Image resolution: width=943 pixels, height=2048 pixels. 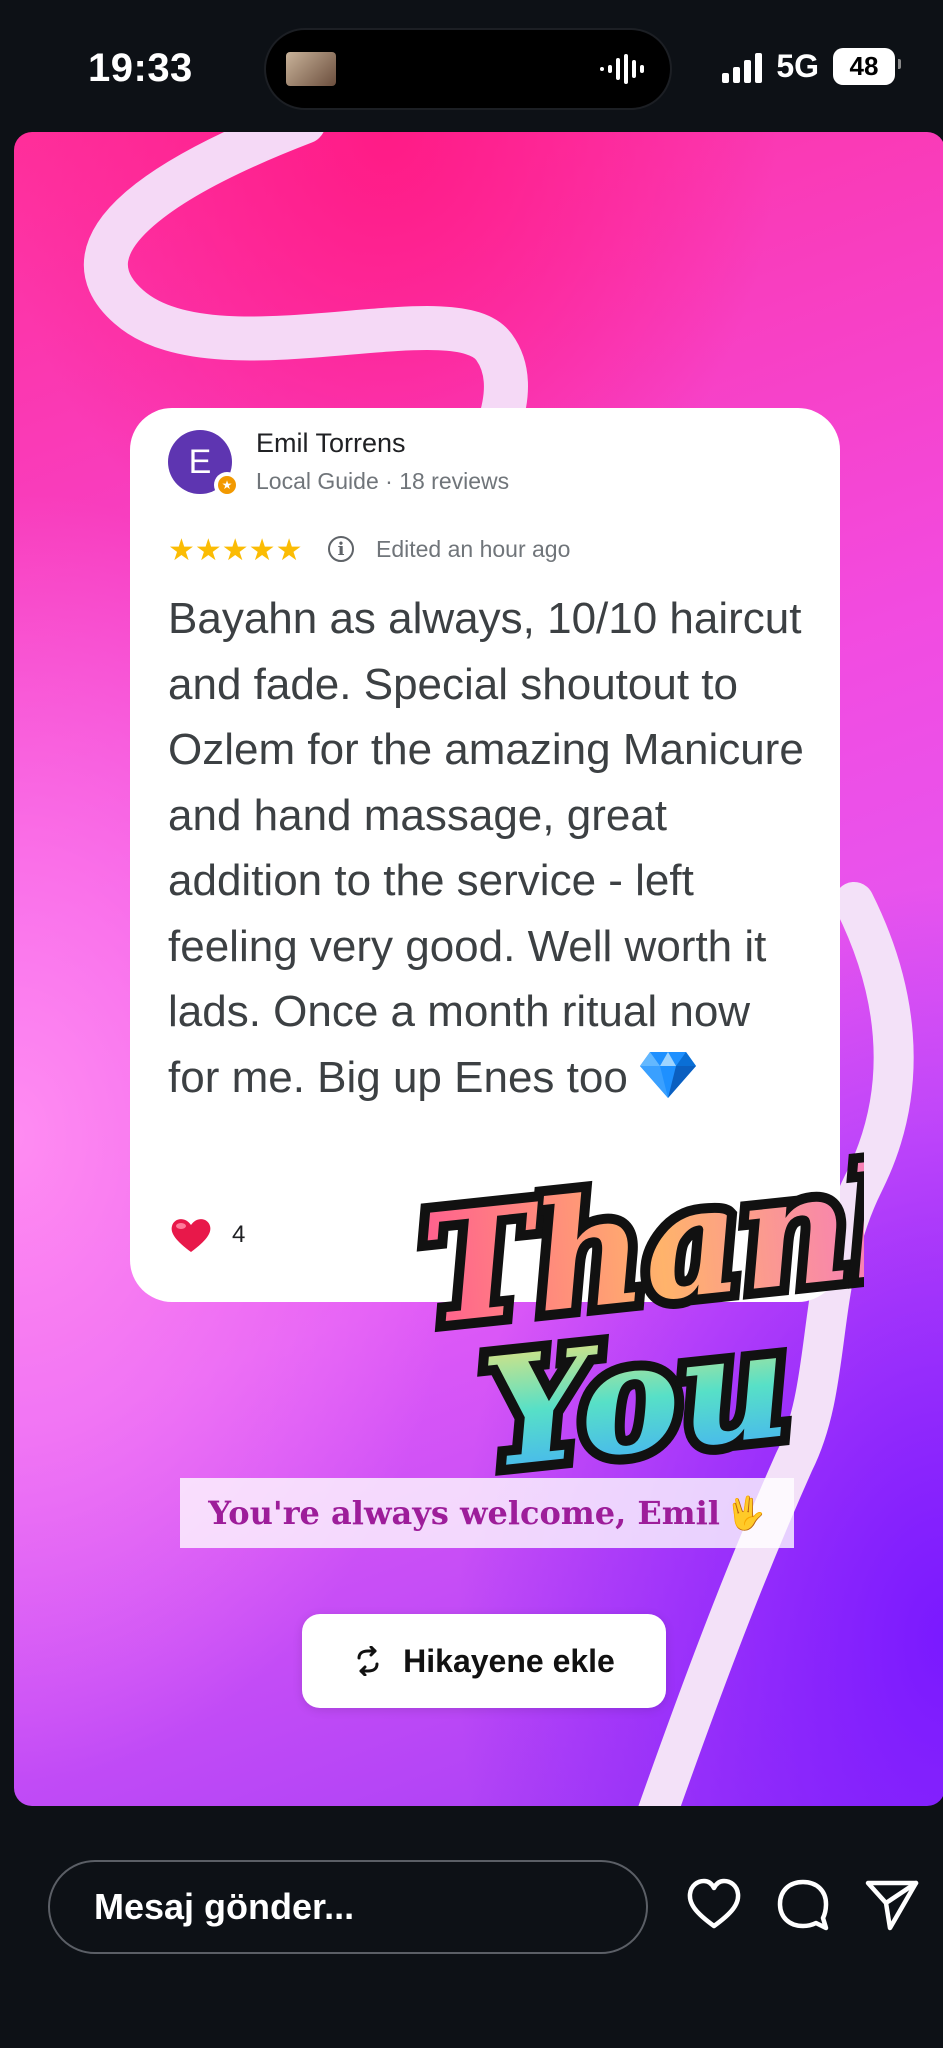 I want to click on status-time: 19:33, so click(x=140, y=68).